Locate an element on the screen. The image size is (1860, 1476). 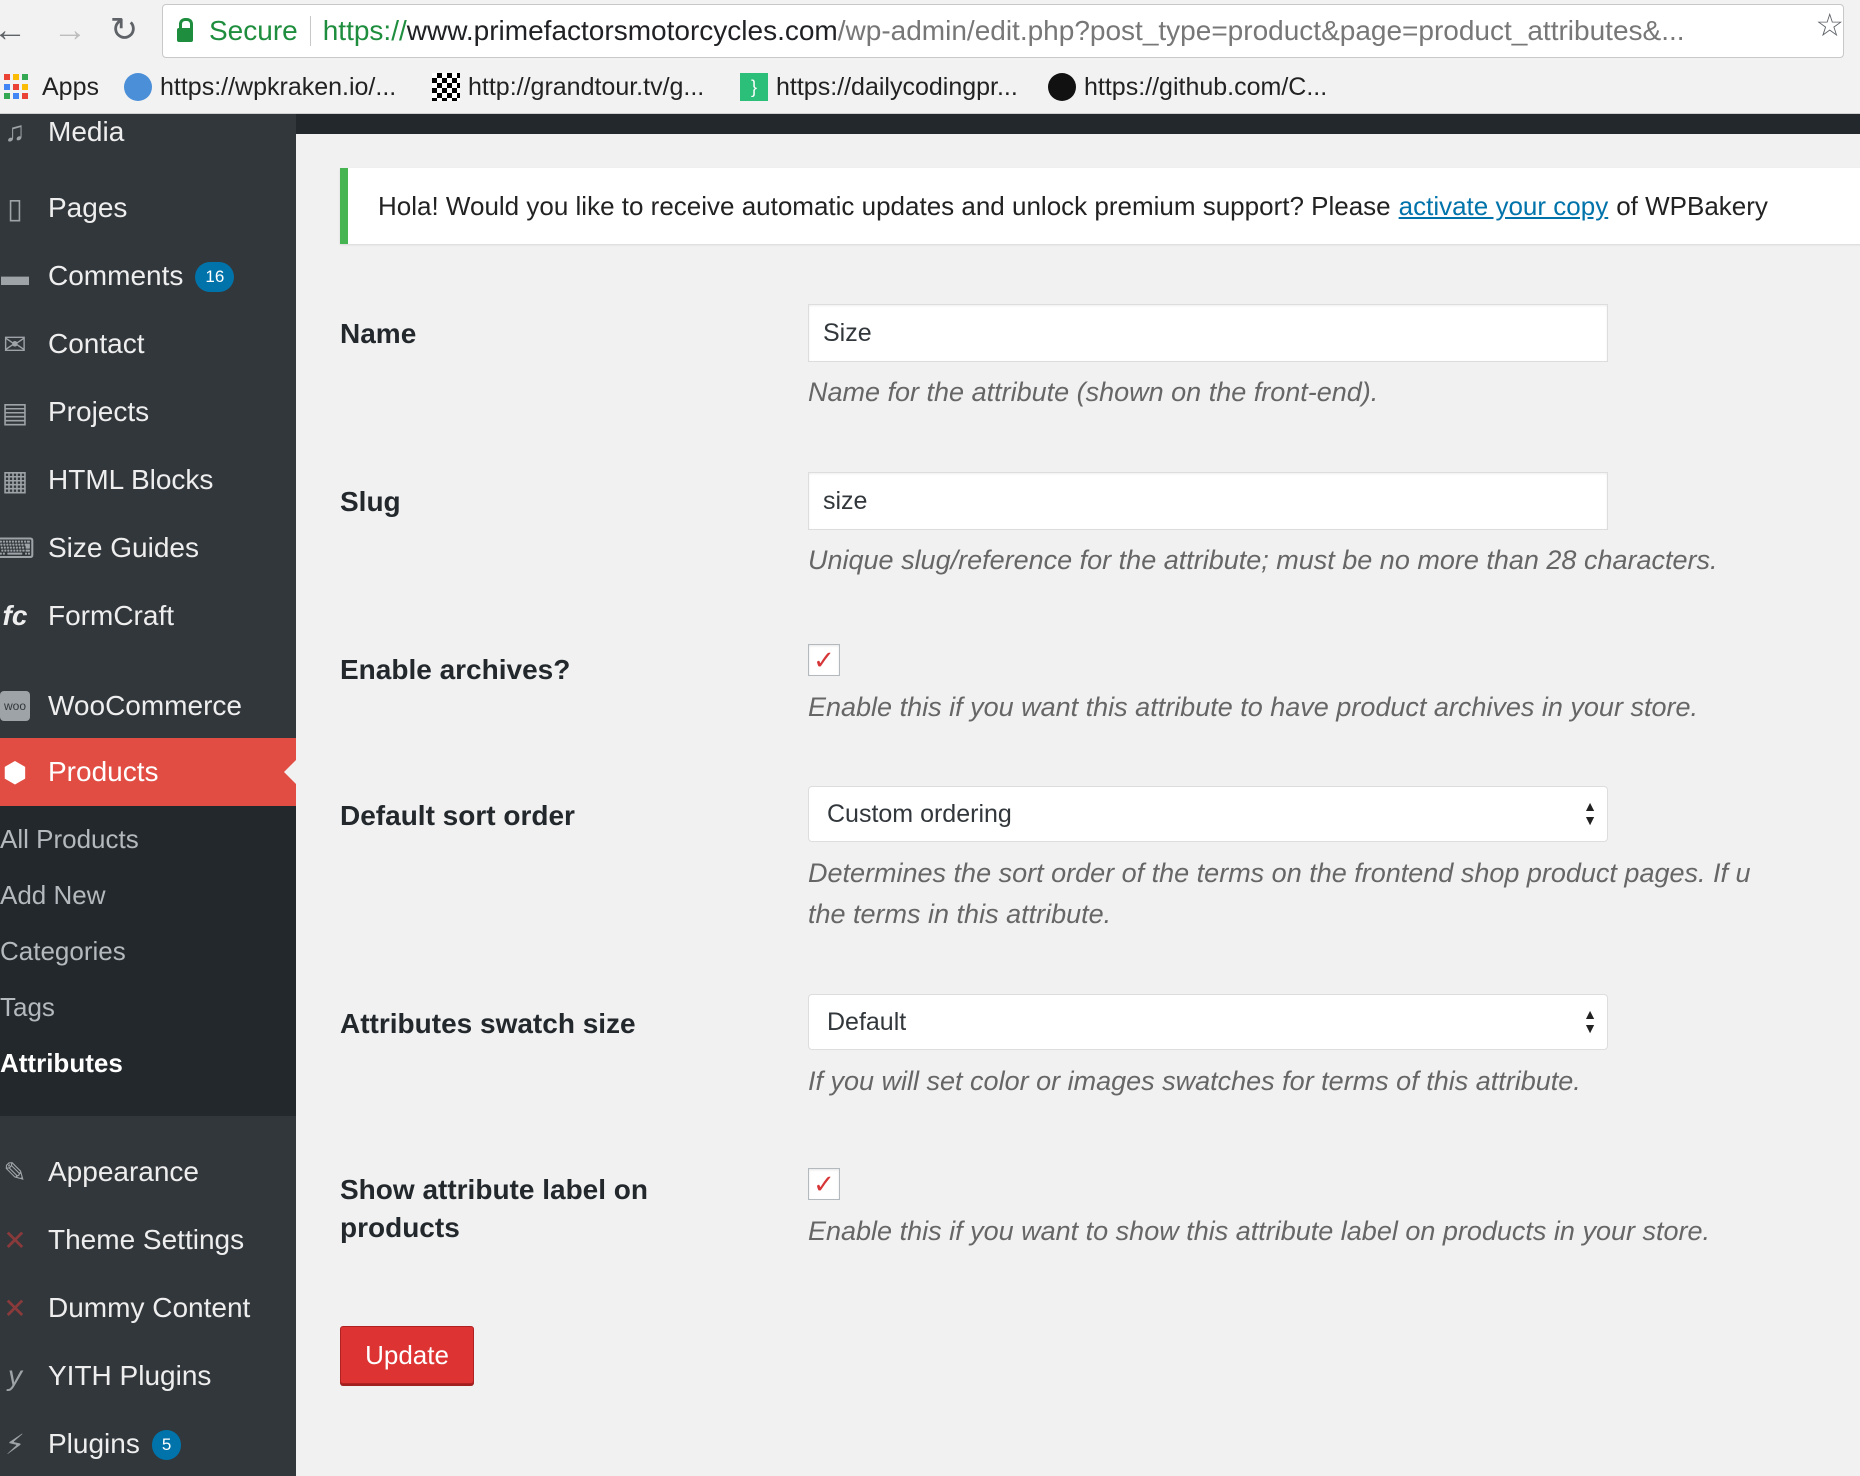
sort-order-select: Custom ordering ▲ ▼ is located at coordinates (1208, 814).